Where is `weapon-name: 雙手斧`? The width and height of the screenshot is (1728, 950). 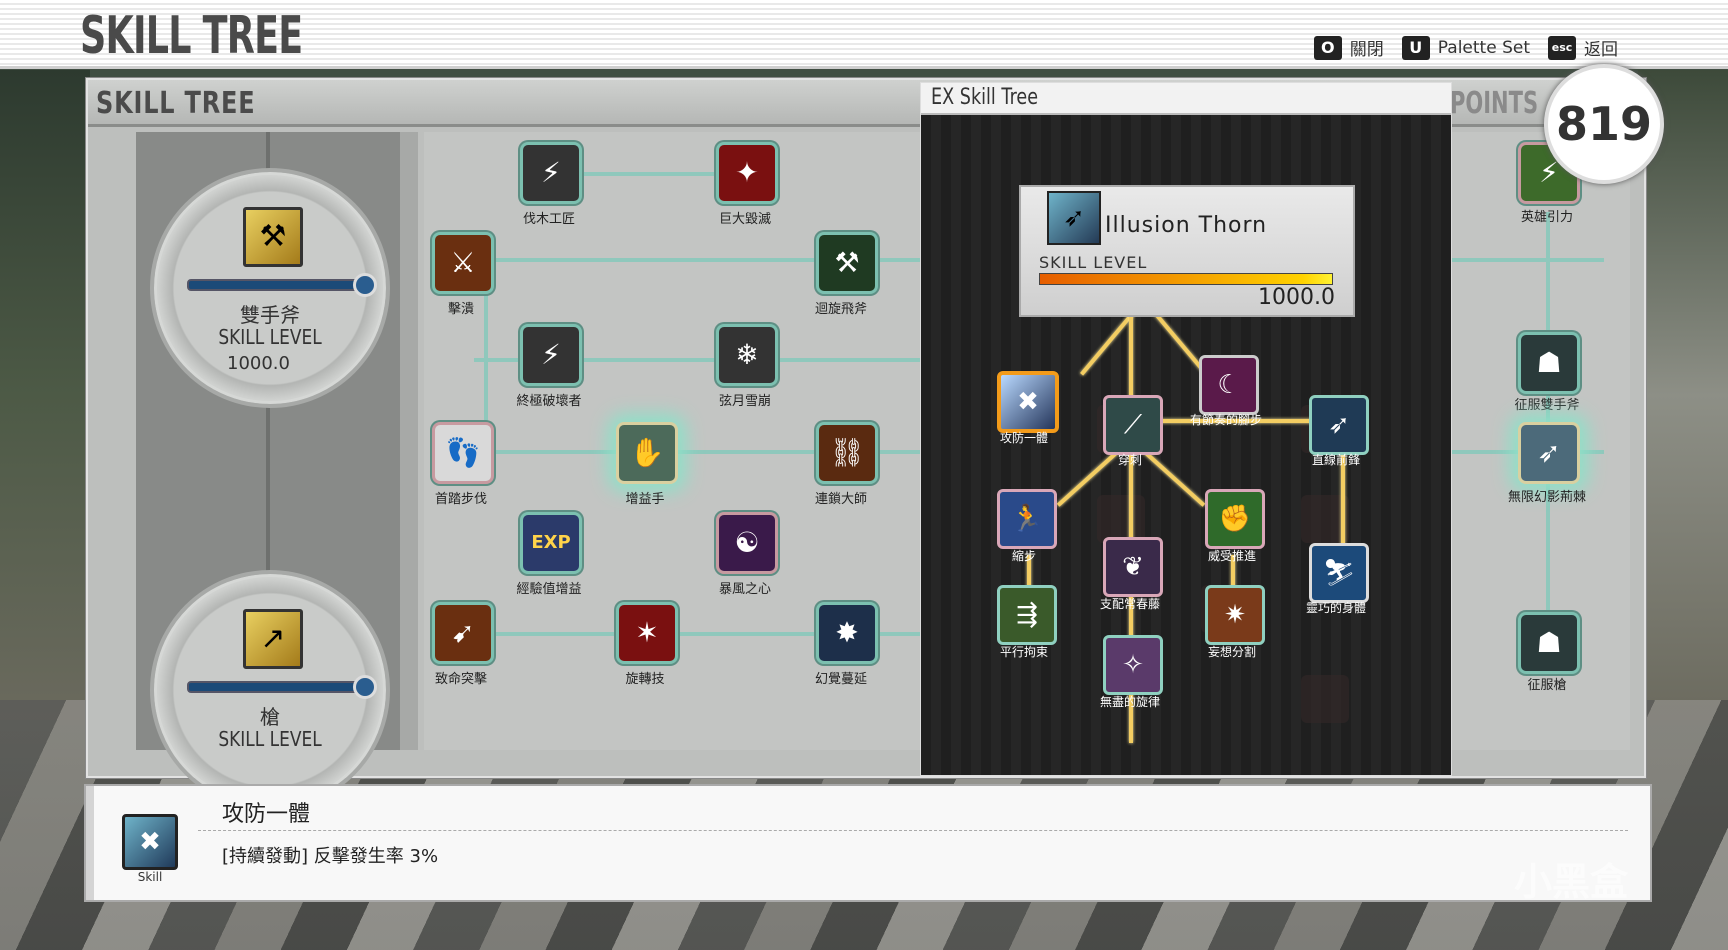 weapon-name: 雙手斧 is located at coordinates (270, 315).